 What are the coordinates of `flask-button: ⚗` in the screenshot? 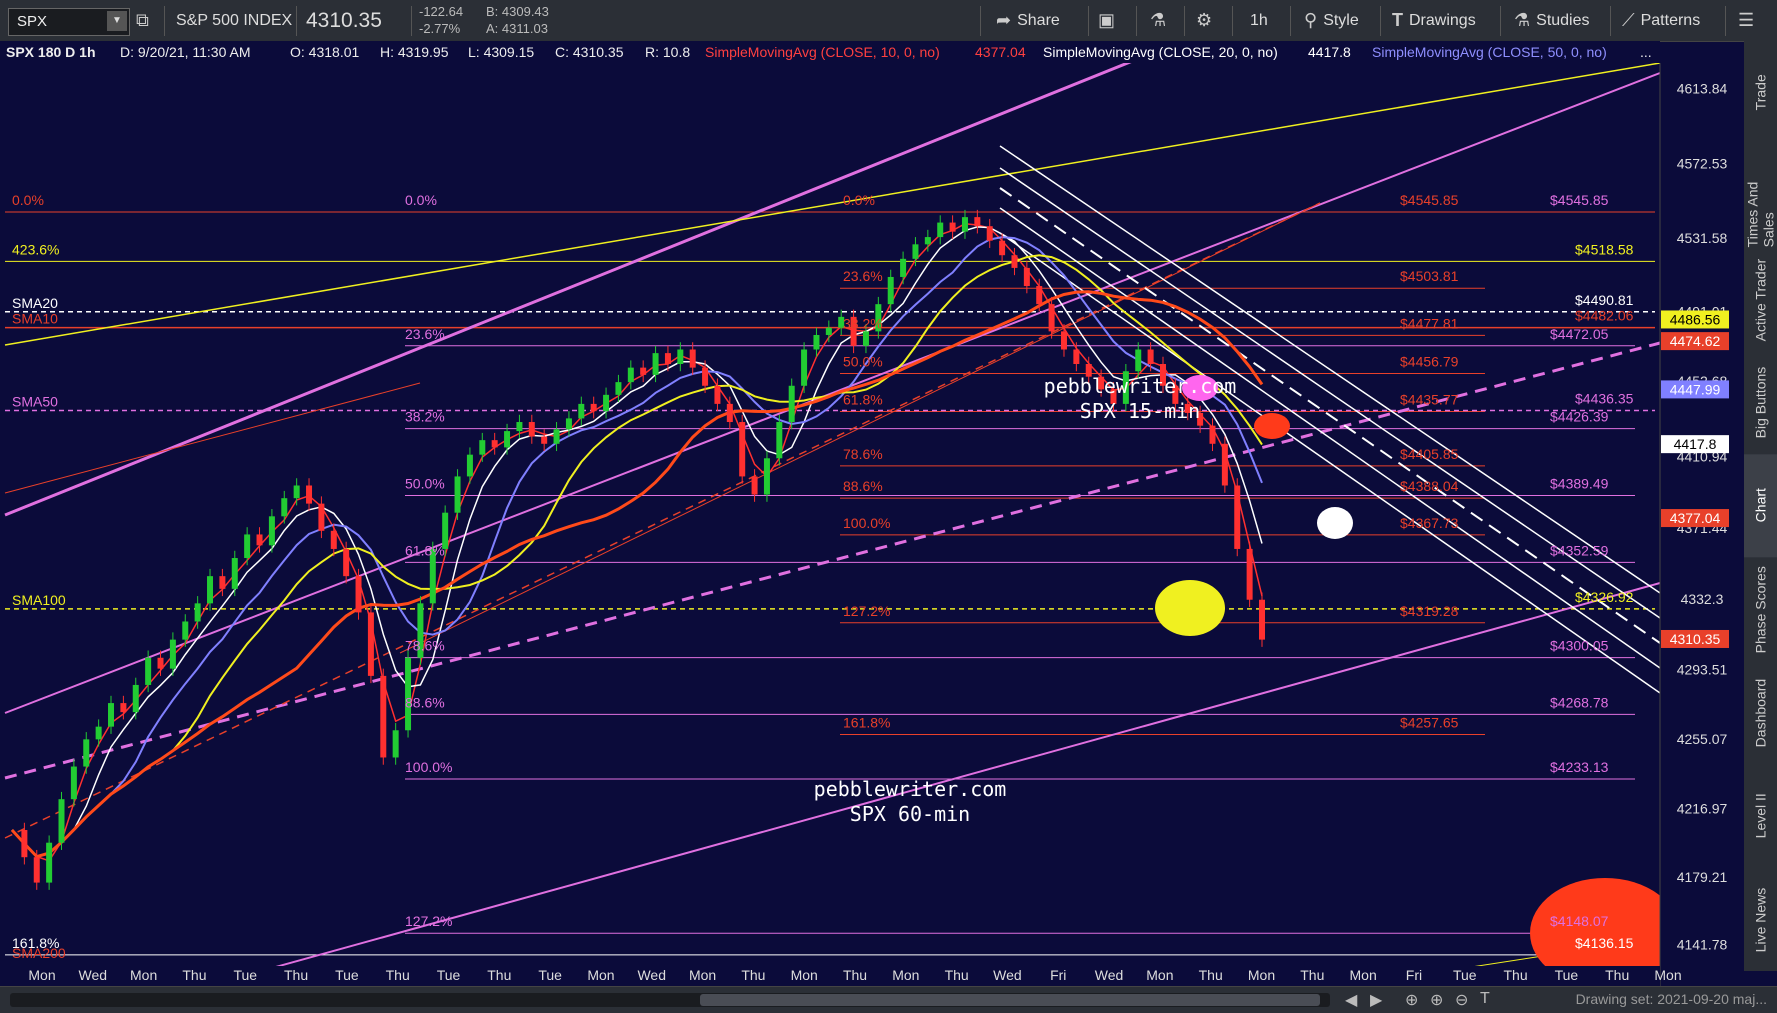 It's located at (1158, 20).